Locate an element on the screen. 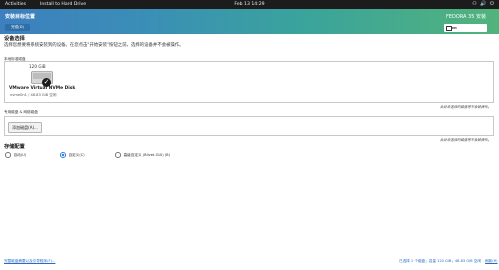 This screenshot has height=270, width=499. done-button: 完成(D) is located at coordinates (17, 27).